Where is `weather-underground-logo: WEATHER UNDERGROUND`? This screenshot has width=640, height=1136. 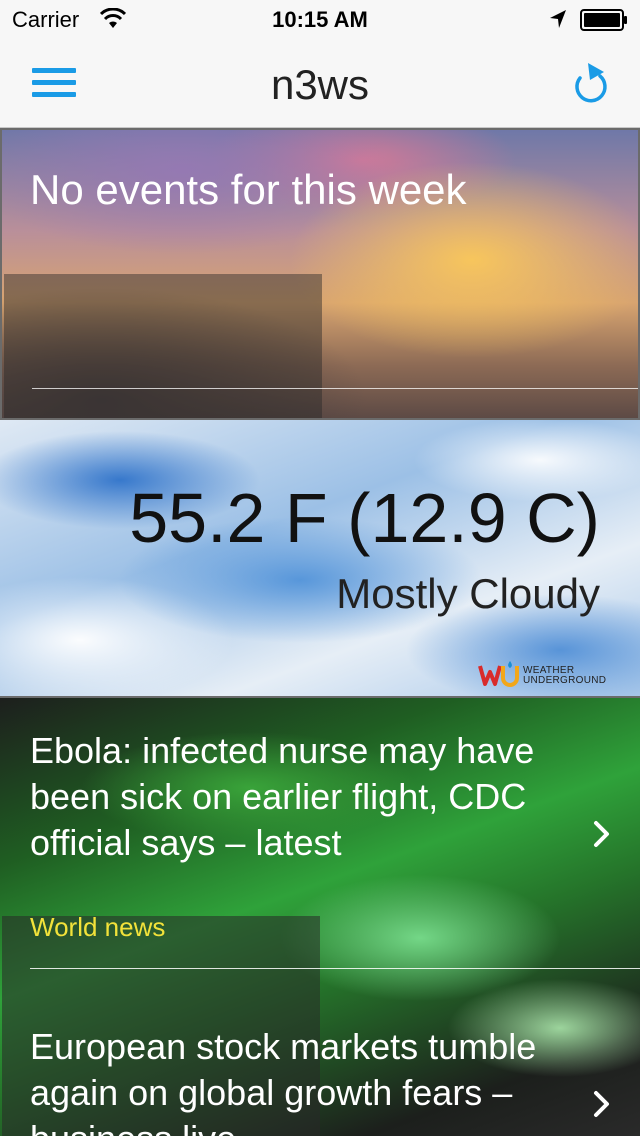
weather-underground-logo: WEATHER UNDERGROUND is located at coordinates (542, 675).